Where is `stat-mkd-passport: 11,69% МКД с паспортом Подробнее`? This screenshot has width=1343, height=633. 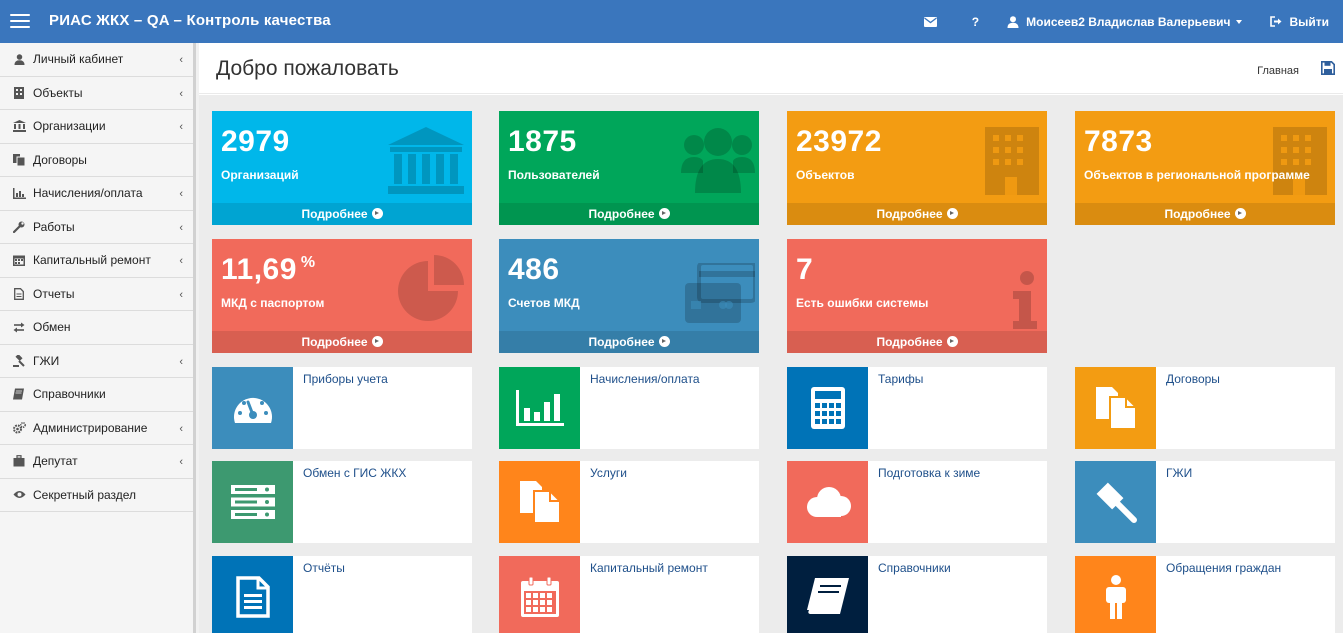 stat-mkd-passport: 11,69% МКД с паспортом Подробнее is located at coordinates (342, 296).